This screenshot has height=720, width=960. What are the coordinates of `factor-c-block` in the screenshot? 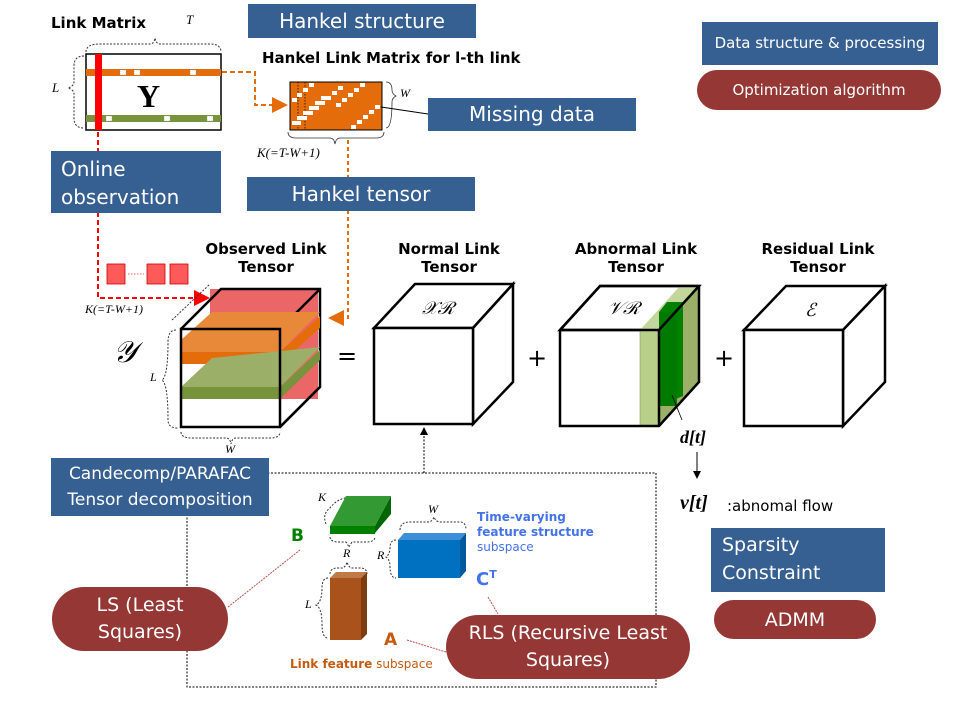 It's located at (426, 547).